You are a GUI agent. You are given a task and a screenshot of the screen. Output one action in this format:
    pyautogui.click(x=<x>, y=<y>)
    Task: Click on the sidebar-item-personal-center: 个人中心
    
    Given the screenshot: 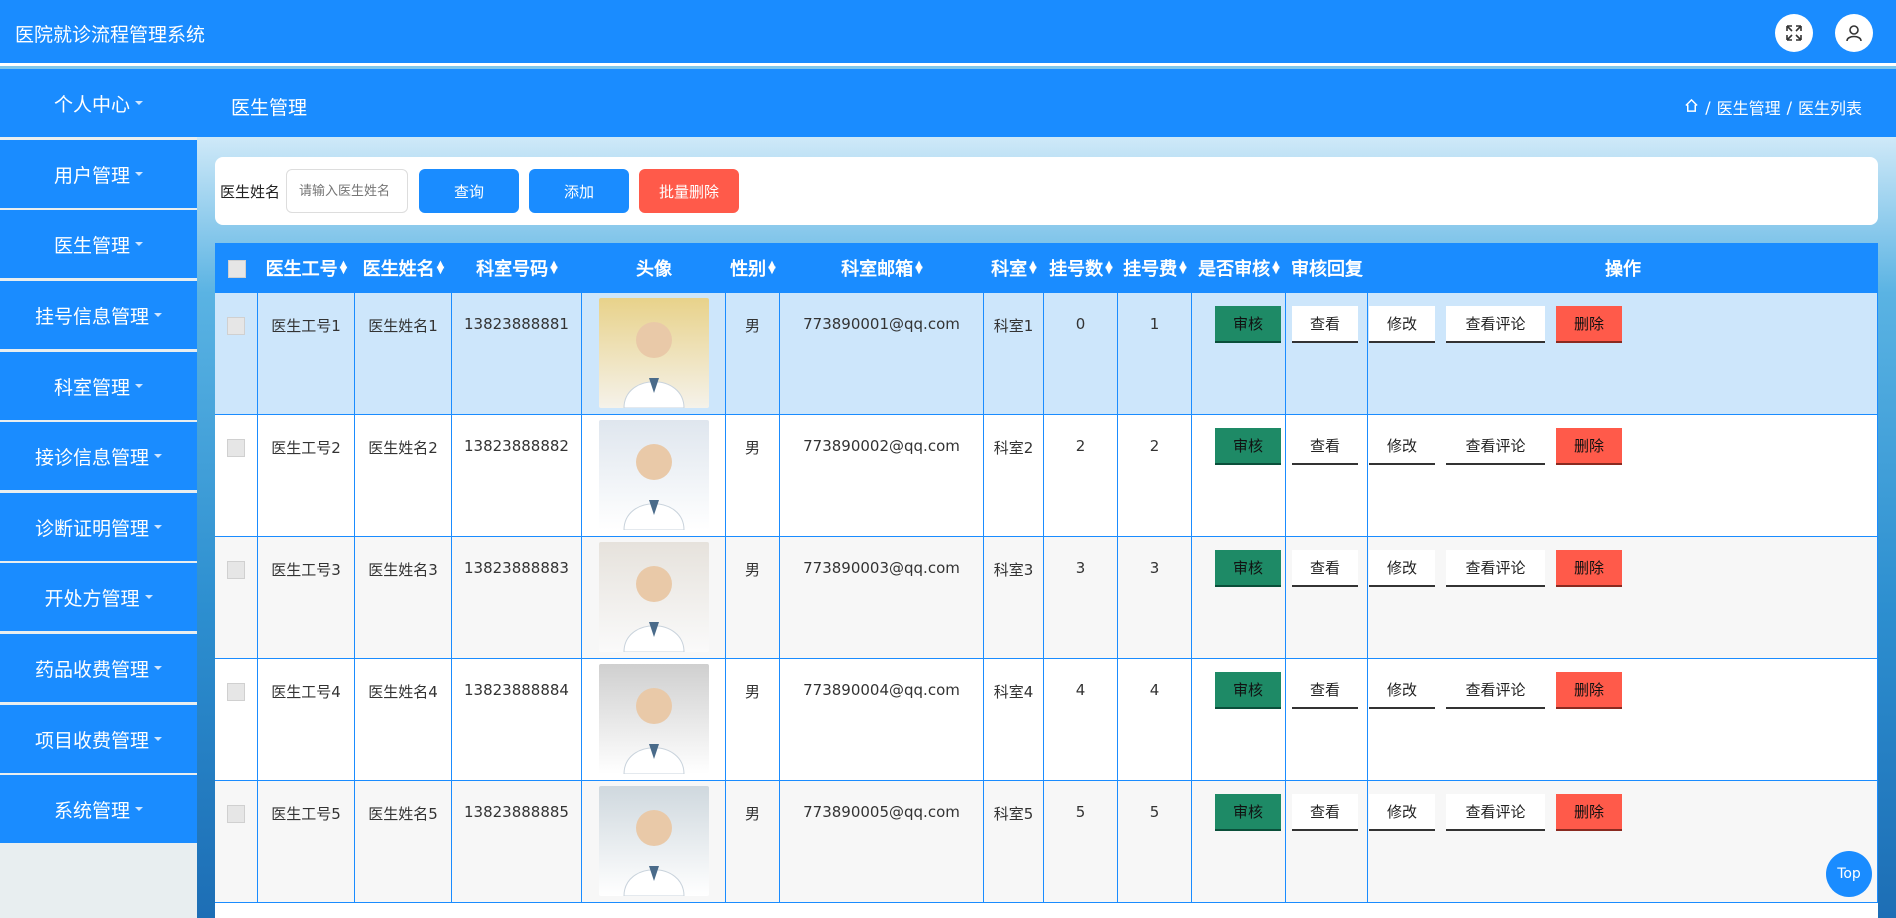 What is the action you would take?
    pyautogui.click(x=98, y=103)
    